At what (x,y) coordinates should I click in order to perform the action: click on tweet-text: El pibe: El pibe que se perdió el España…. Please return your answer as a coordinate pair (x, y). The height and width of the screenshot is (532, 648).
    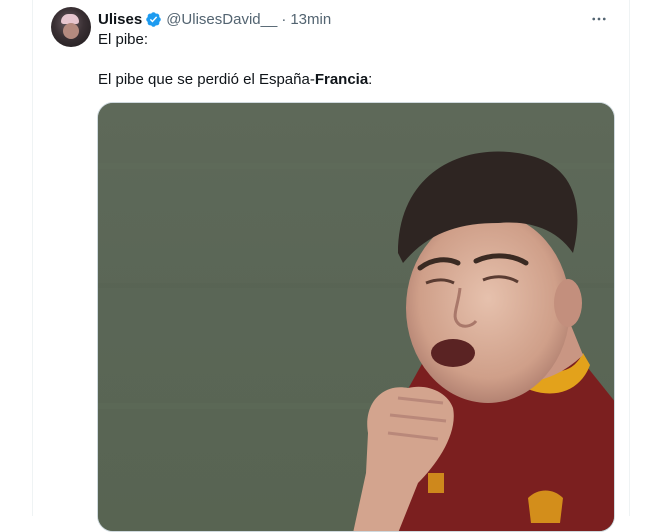
    Looking at the image, I should click on (353, 60).